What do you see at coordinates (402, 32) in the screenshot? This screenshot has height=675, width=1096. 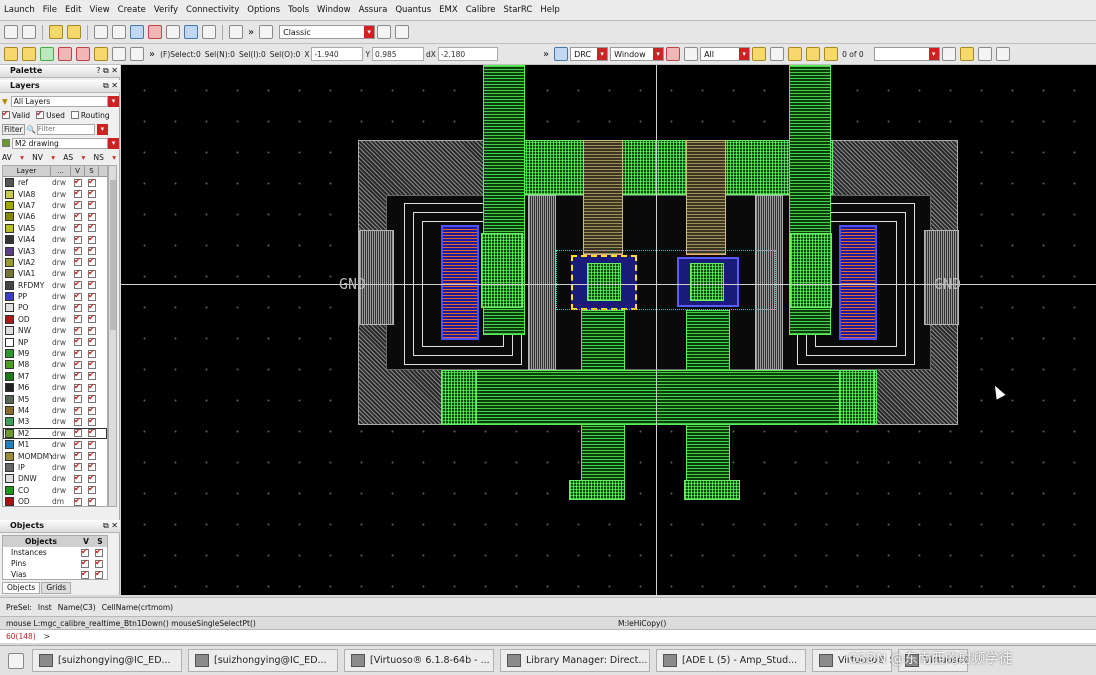 I see `workspace-load-icon` at bounding box center [402, 32].